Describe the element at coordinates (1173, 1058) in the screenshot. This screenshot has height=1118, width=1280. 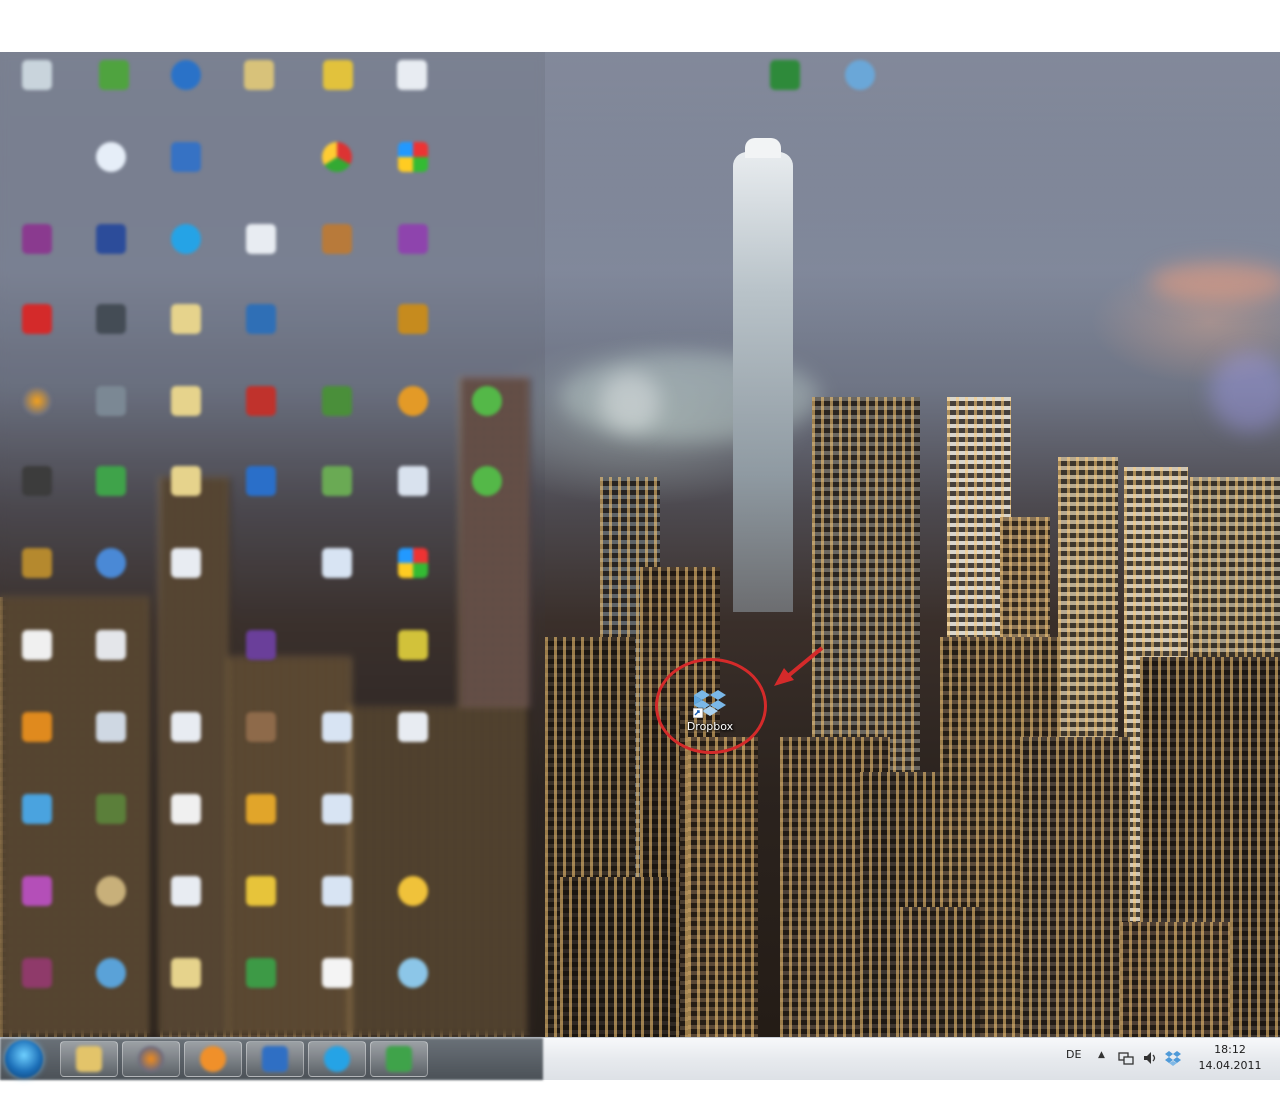
I see `dropbox-tray-icon` at that location.